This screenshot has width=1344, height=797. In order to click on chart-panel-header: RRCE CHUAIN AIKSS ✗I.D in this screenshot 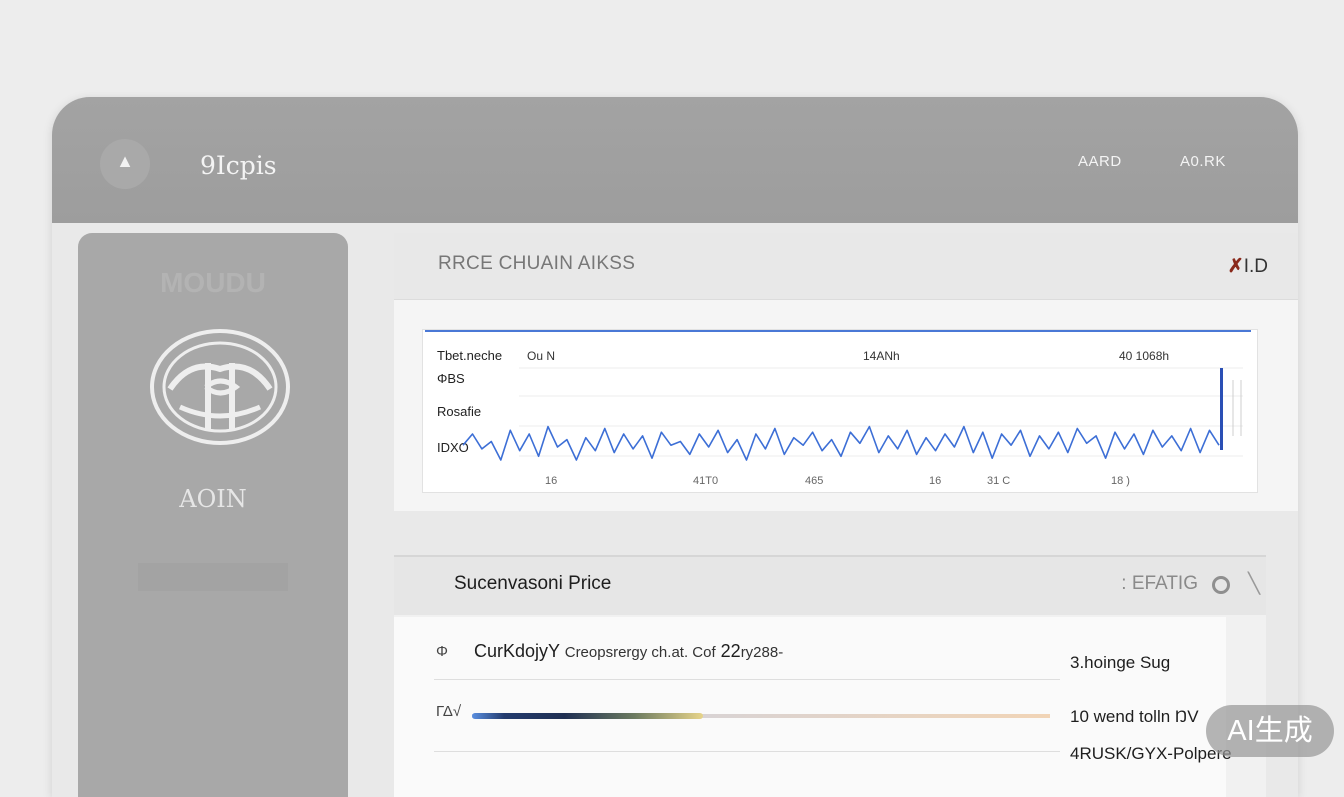, I will do `click(846, 266)`.